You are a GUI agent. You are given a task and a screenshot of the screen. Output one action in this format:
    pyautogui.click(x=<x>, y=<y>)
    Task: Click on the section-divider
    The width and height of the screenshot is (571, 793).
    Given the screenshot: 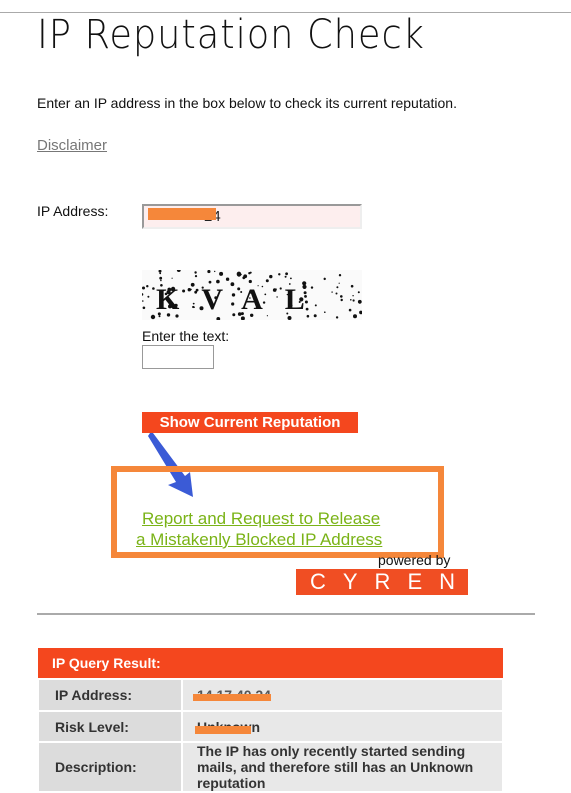 What is the action you would take?
    pyautogui.click(x=286, y=614)
    